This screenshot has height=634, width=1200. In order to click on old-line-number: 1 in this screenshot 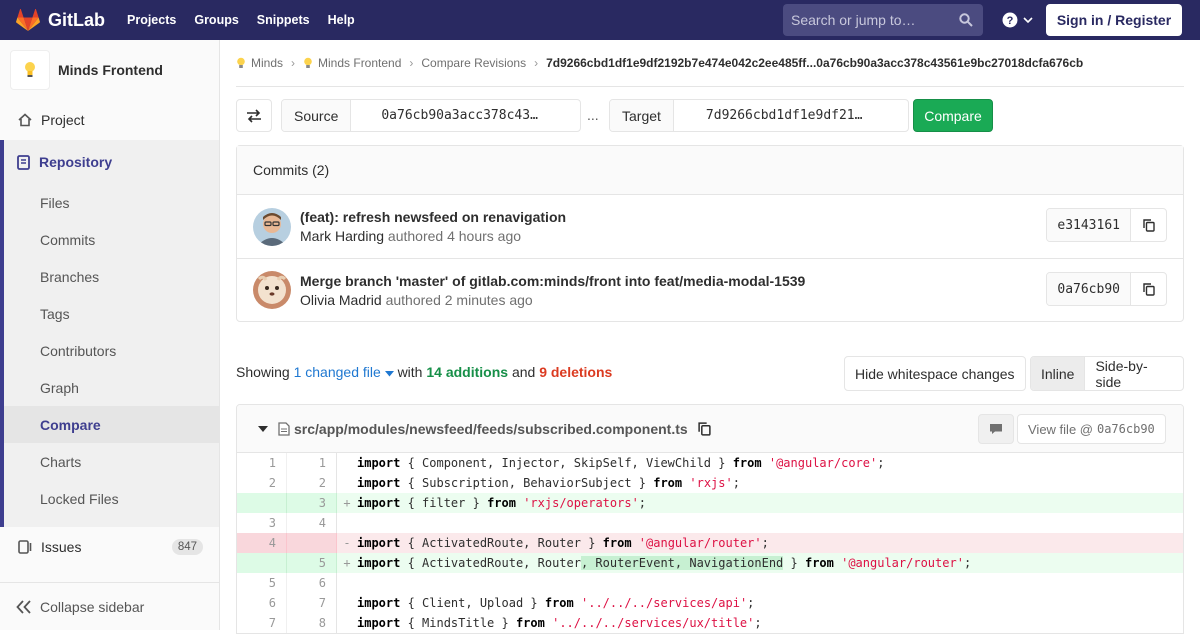, I will do `click(262, 463)`.